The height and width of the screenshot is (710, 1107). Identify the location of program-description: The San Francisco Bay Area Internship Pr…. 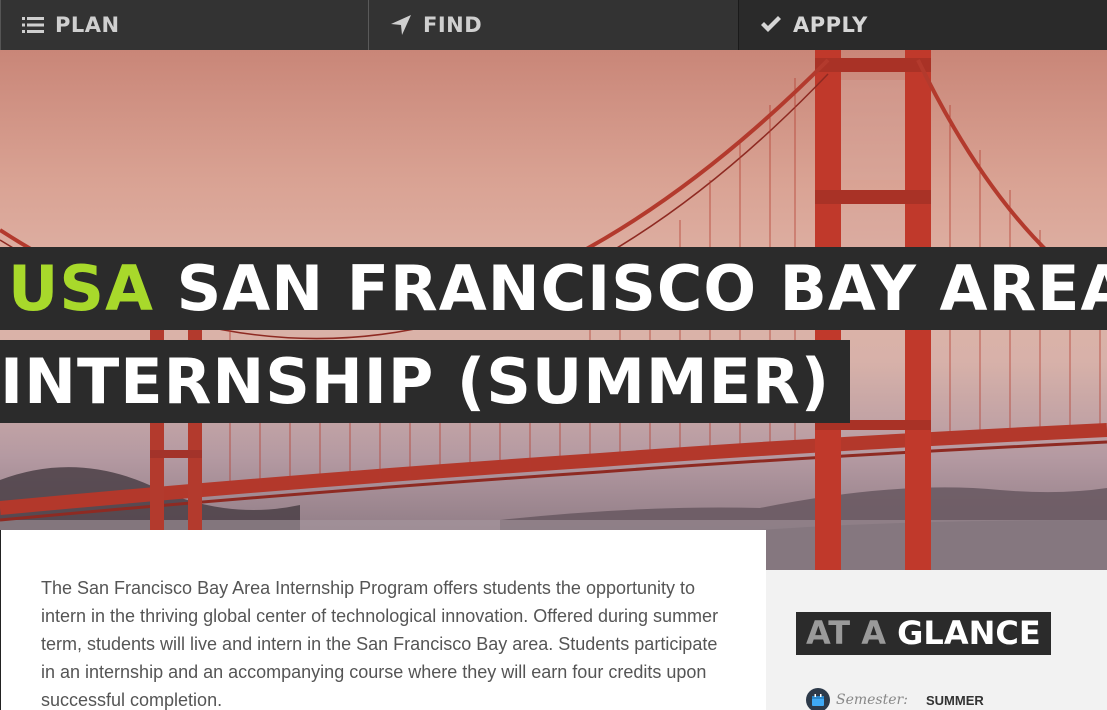
(380, 644).